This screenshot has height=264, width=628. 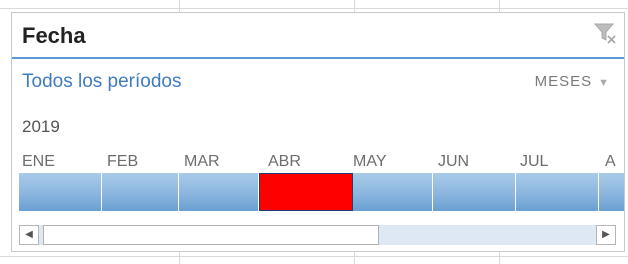 I want to click on month-label: ABR, so click(x=284, y=161).